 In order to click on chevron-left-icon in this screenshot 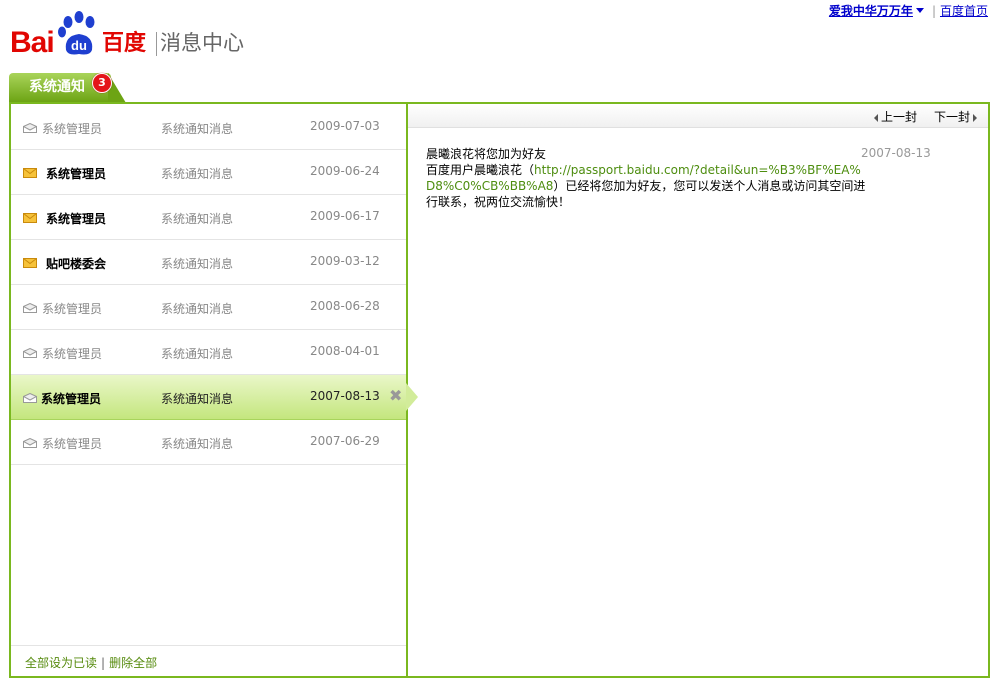, I will do `click(876, 117)`.